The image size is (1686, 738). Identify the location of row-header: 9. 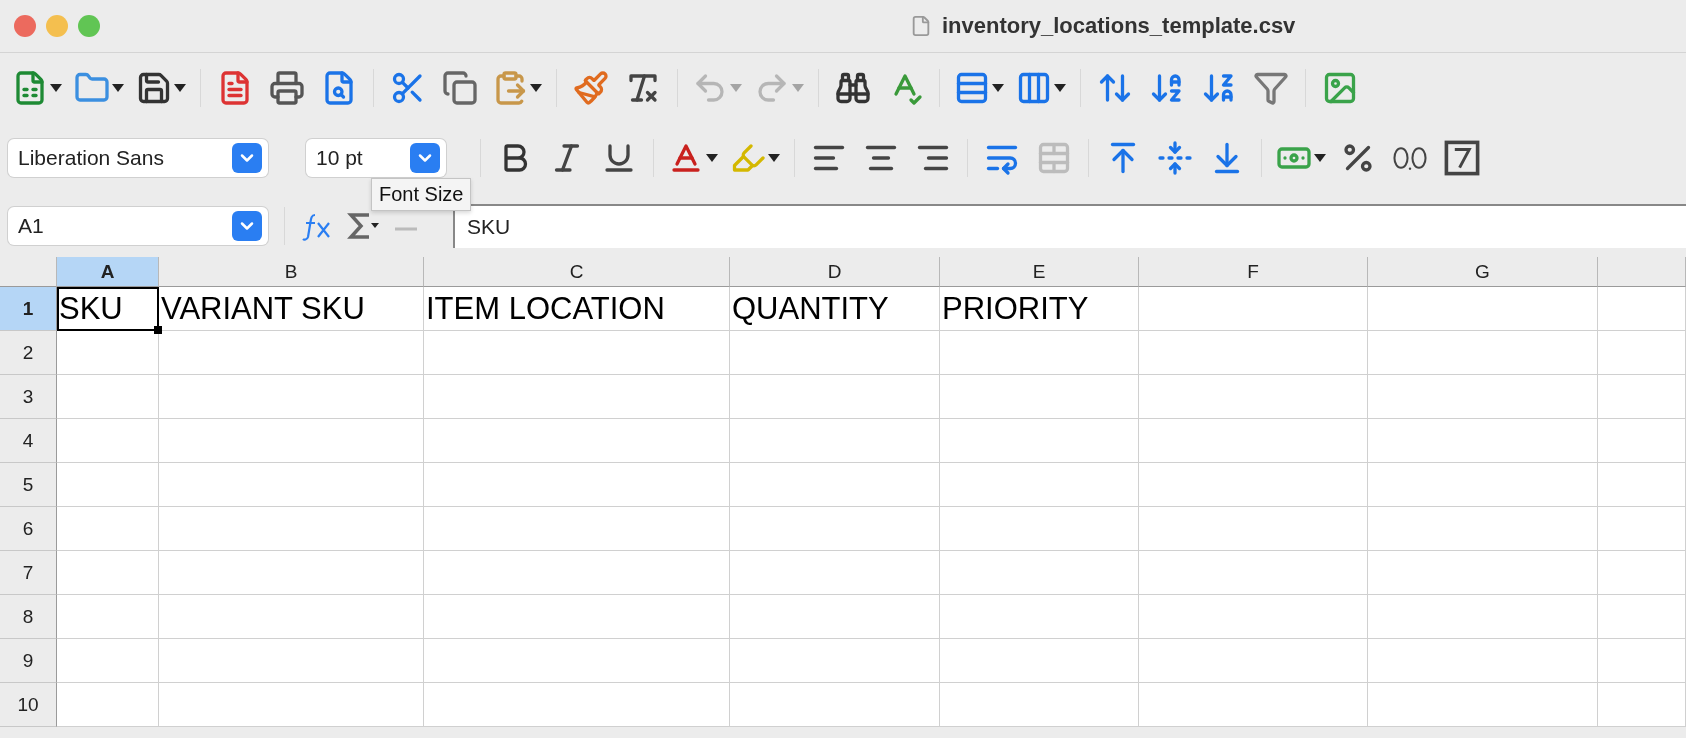
(28, 661).